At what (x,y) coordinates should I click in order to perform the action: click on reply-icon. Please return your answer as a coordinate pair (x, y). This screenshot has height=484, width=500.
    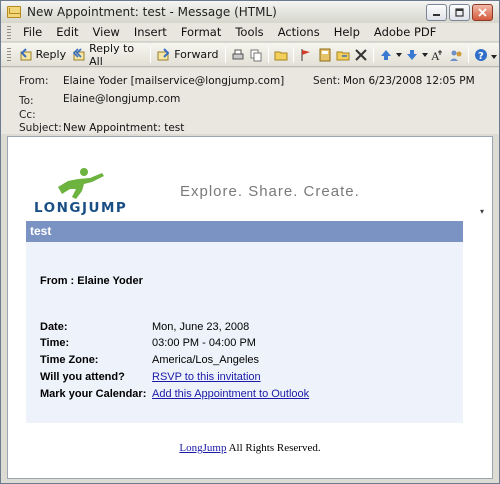
    Looking at the image, I should click on (26, 54).